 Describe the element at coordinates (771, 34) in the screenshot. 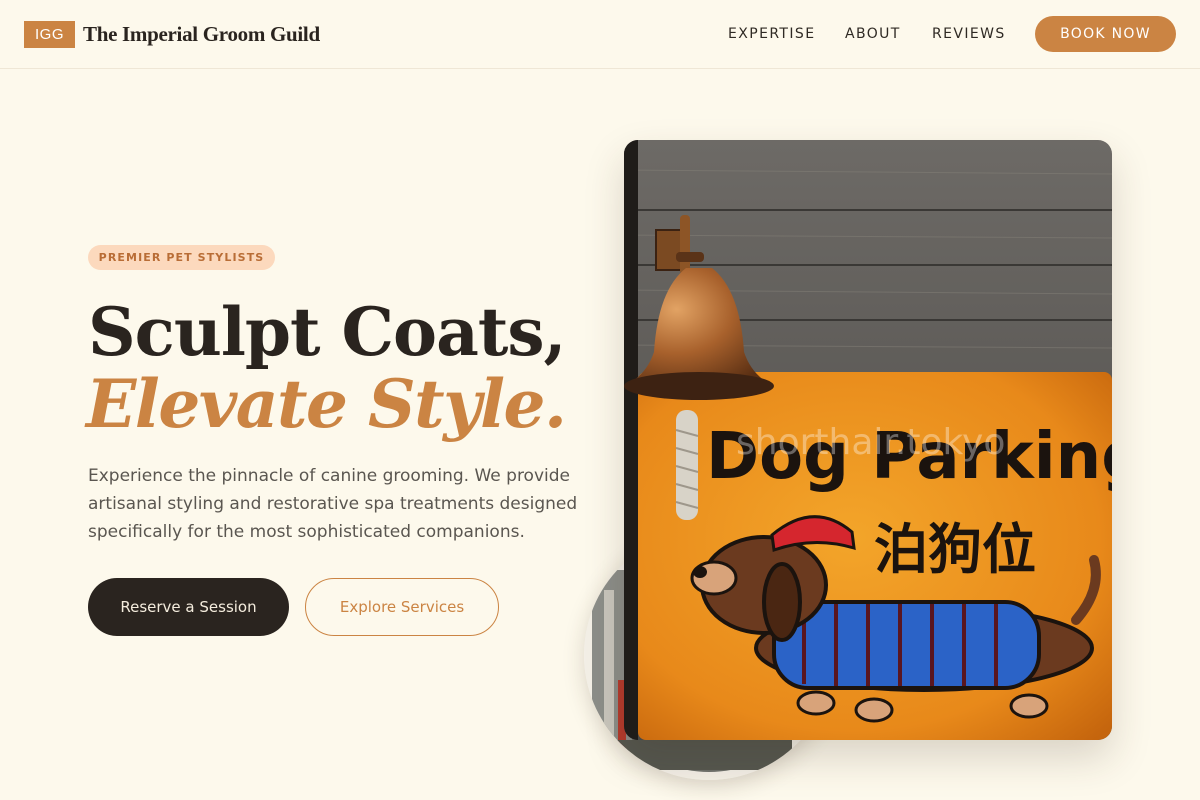

I see `nav-link-expertise: EXPERTISE` at that location.